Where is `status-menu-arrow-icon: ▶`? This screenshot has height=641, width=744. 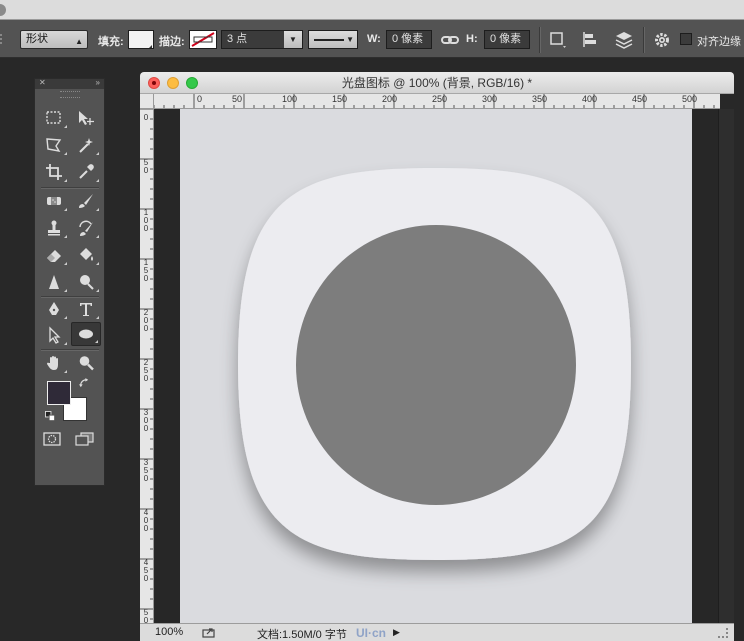 status-menu-arrow-icon: ▶ is located at coordinates (396, 632).